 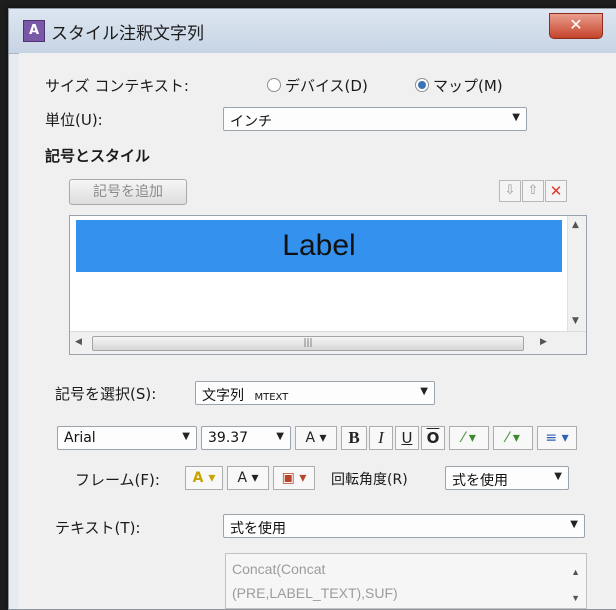 I want to click on app-icon: A, so click(x=34, y=31).